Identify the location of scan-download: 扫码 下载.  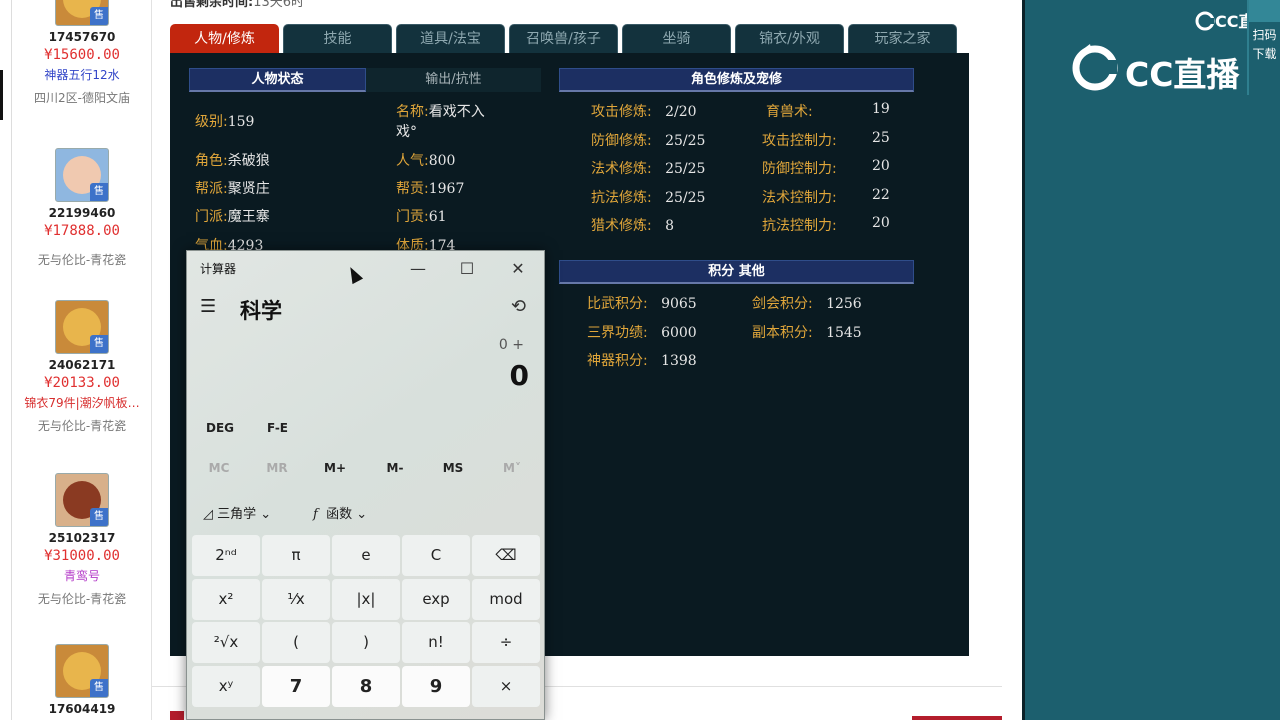
(1263, 47).